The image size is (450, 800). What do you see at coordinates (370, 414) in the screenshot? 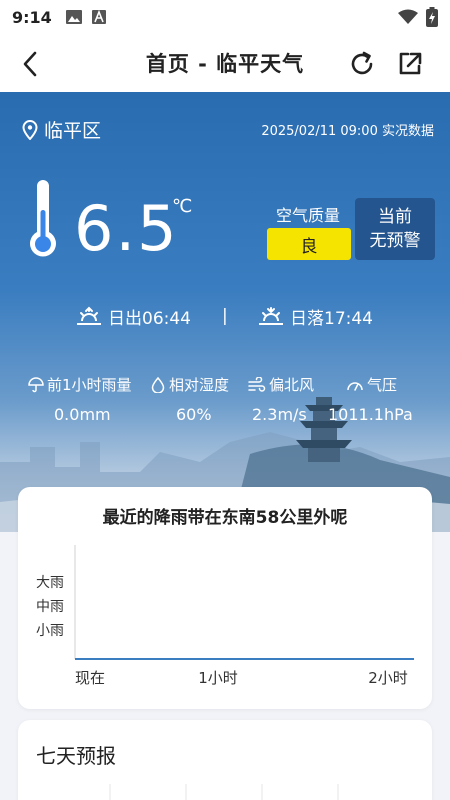
I see `metric-value: 1011.1hPa` at bounding box center [370, 414].